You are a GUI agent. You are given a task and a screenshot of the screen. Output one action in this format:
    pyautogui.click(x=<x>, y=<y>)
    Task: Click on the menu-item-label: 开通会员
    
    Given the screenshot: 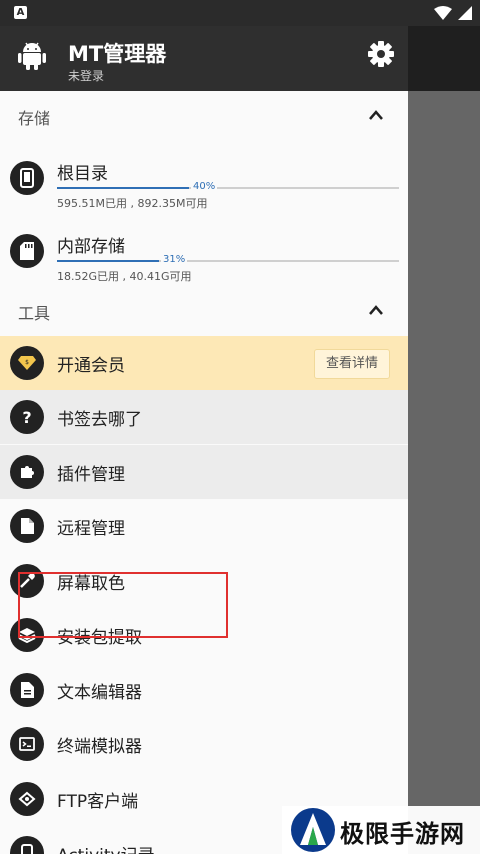 What is the action you would take?
    pyautogui.click(x=91, y=366)
    